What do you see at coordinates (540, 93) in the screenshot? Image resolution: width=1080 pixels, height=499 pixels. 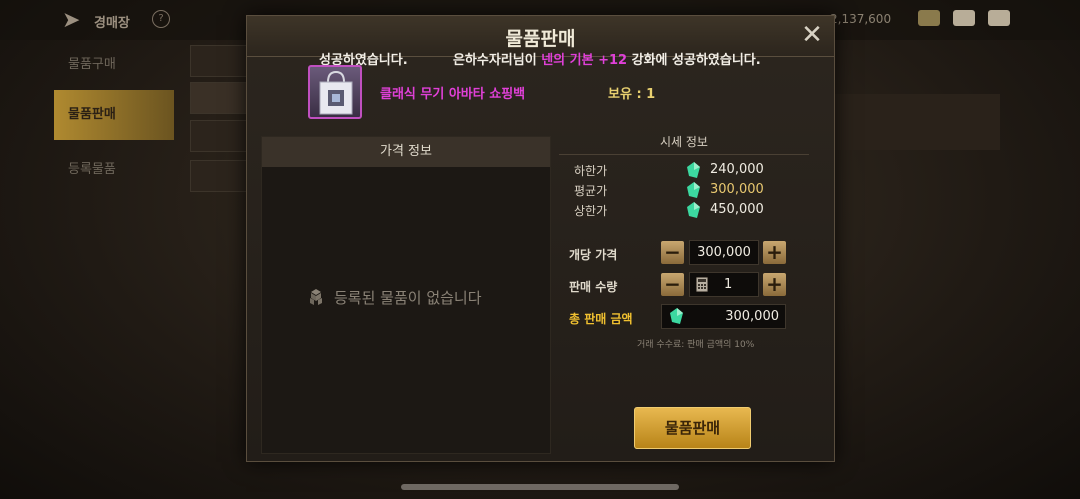 I see `item-row: 클래식 무기 아바타 쇼핑백 보유 : 1` at bounding box center [540, 93].